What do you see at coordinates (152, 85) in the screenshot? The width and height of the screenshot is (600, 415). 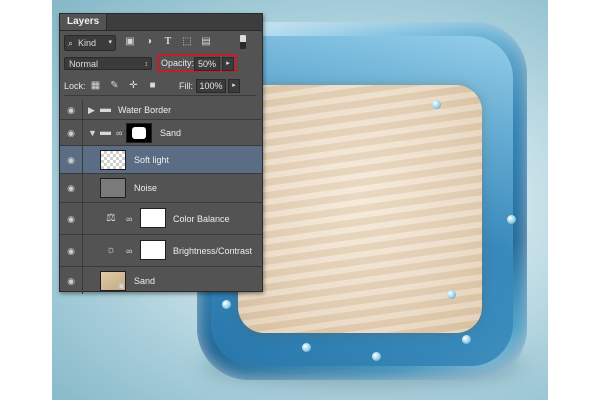 I see `lock-all-icon: ■` at bounding box center [152, 85].